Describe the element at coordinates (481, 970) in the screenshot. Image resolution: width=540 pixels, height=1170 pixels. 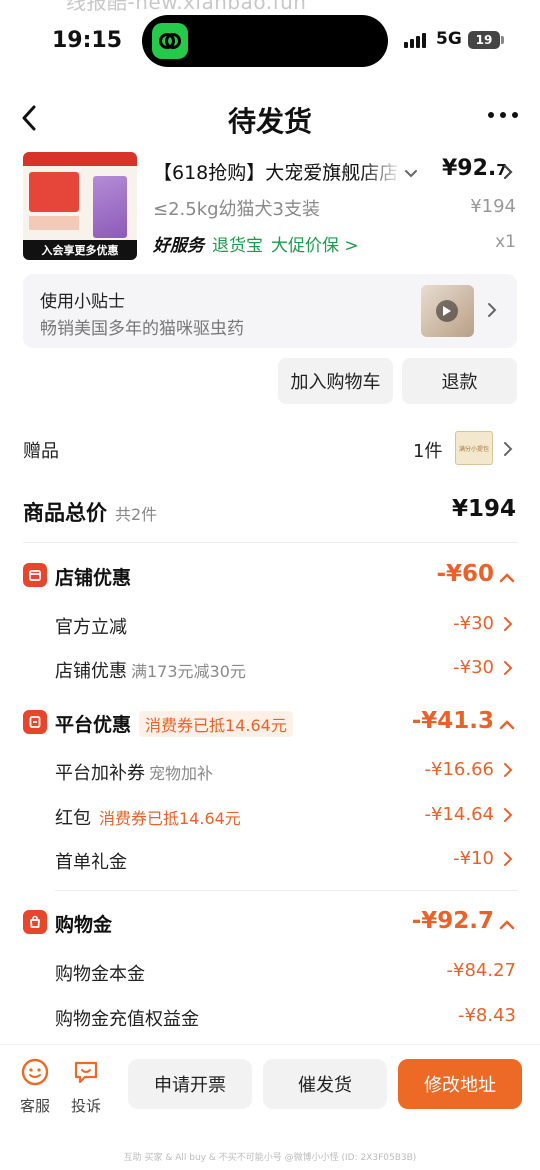
I see `gold-row-amount: -¥84.27` at that location.